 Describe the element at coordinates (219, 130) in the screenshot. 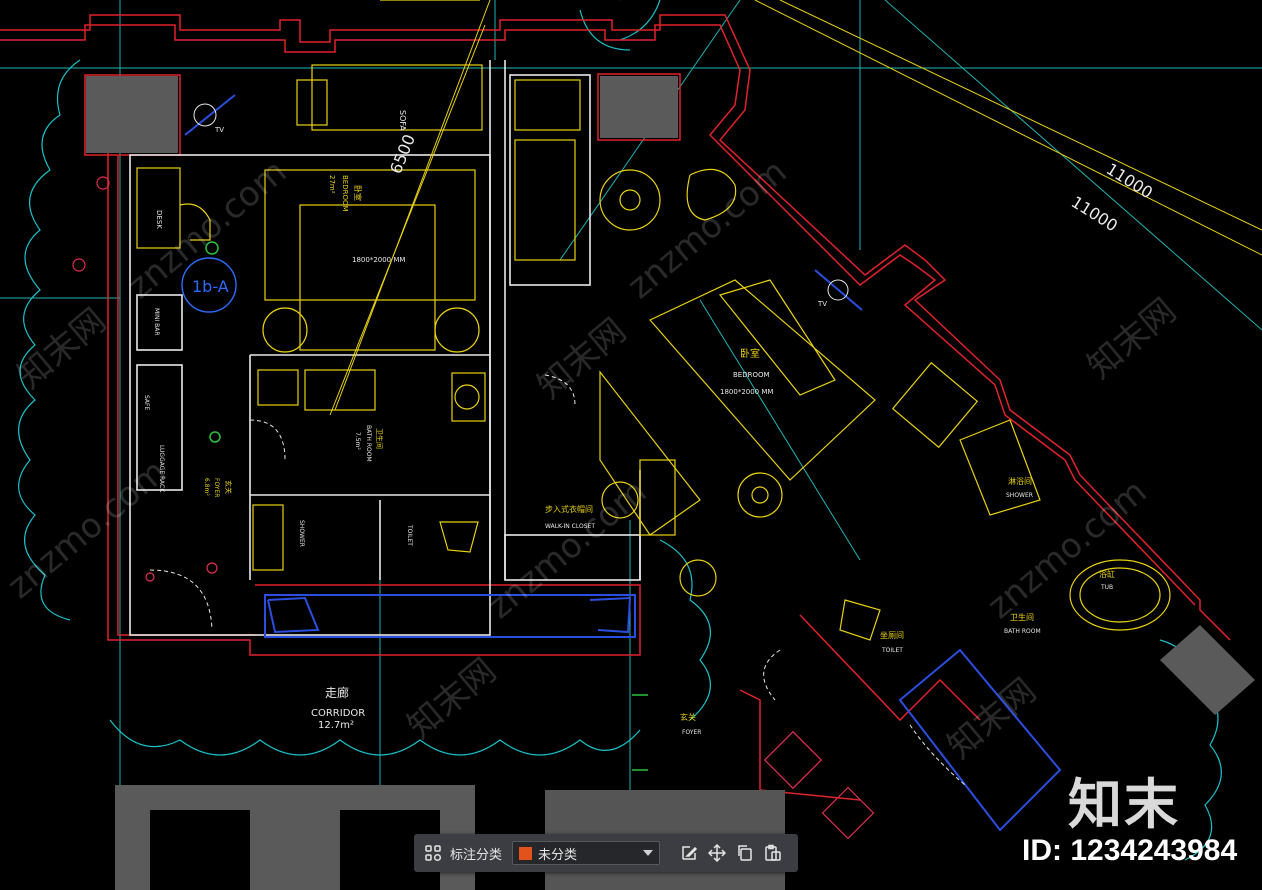

I see `label-tv-left: TV` at that location.